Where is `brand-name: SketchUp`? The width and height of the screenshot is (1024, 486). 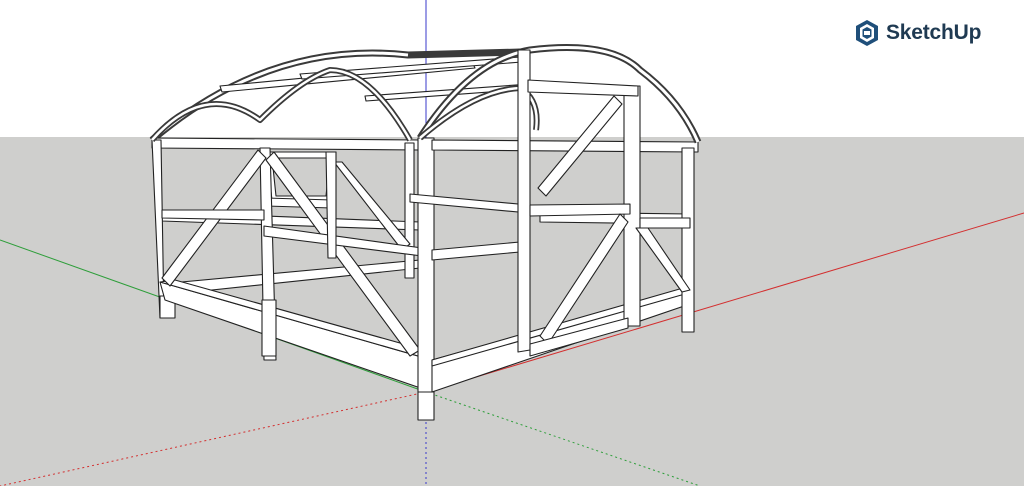 brand-name: SketchUp is located at coordinates (934, 32).